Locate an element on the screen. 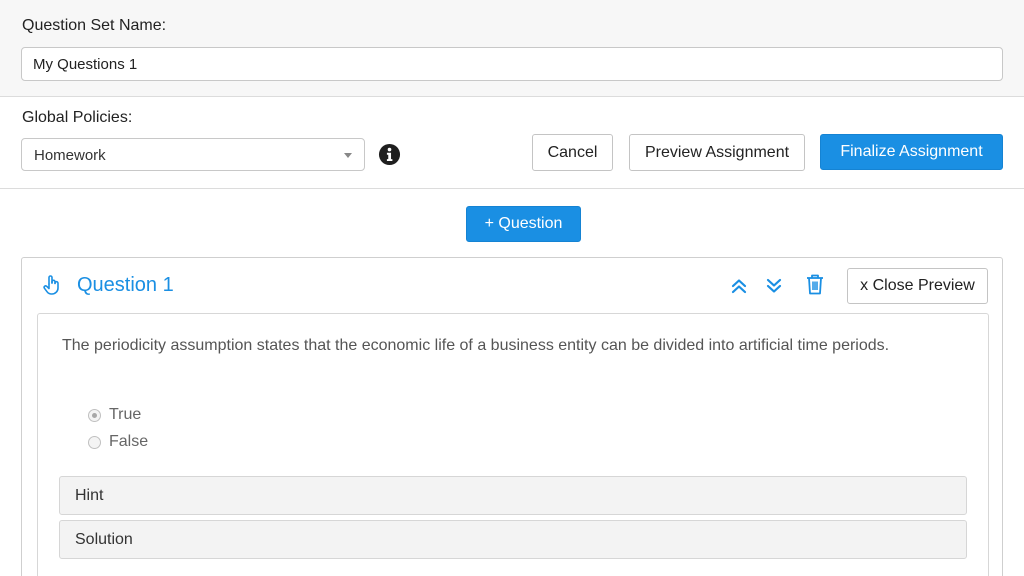 The width and height of the screenshot is (1024, 576). info-icon is located at coordinates (389, 154).